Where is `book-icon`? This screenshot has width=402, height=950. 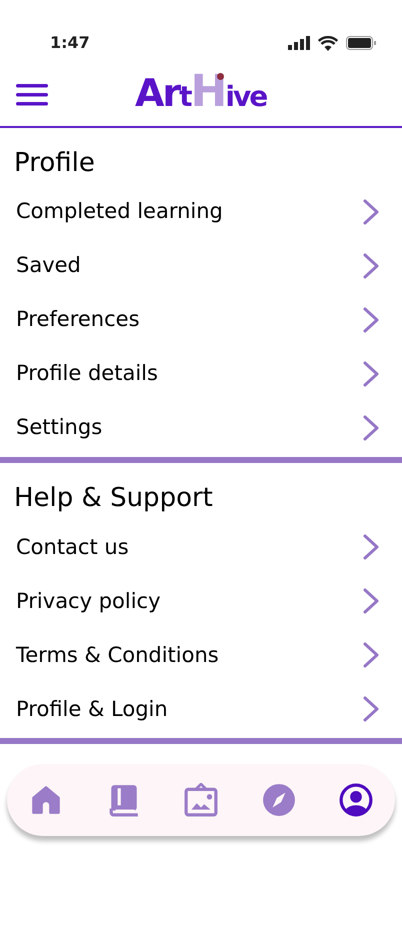 book-icon is located at coordinates (123, 800).